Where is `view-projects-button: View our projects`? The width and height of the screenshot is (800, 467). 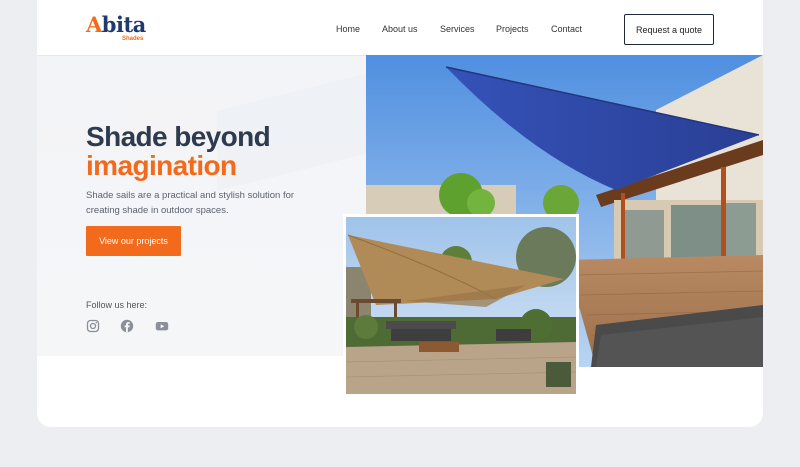
view-projects-button: View our projects is located at coordinates (133, 241).